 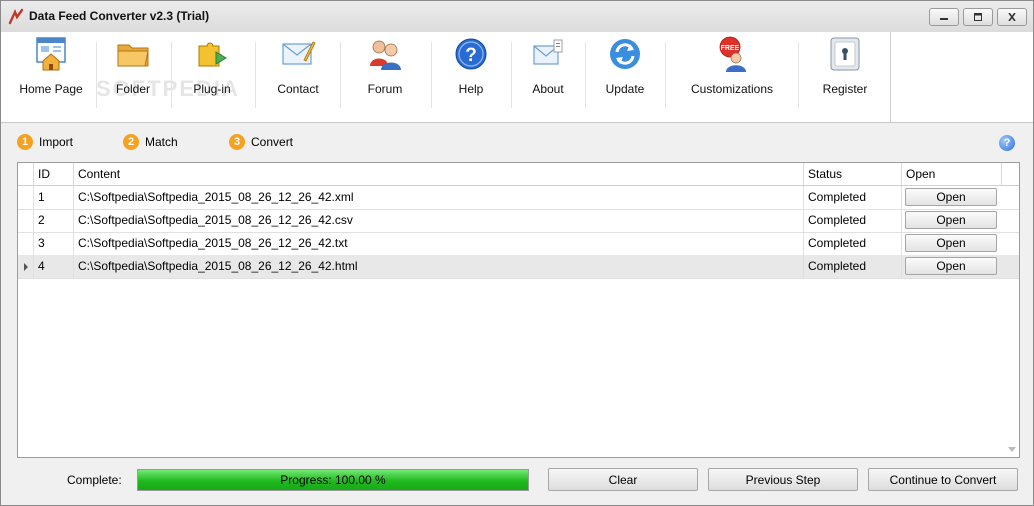 What do you see at coordinates (517, 17) in the screenshot?
I see `title-bar: Data Feed Converter v2.3 (Trial)` at bounding box center [517, 17].